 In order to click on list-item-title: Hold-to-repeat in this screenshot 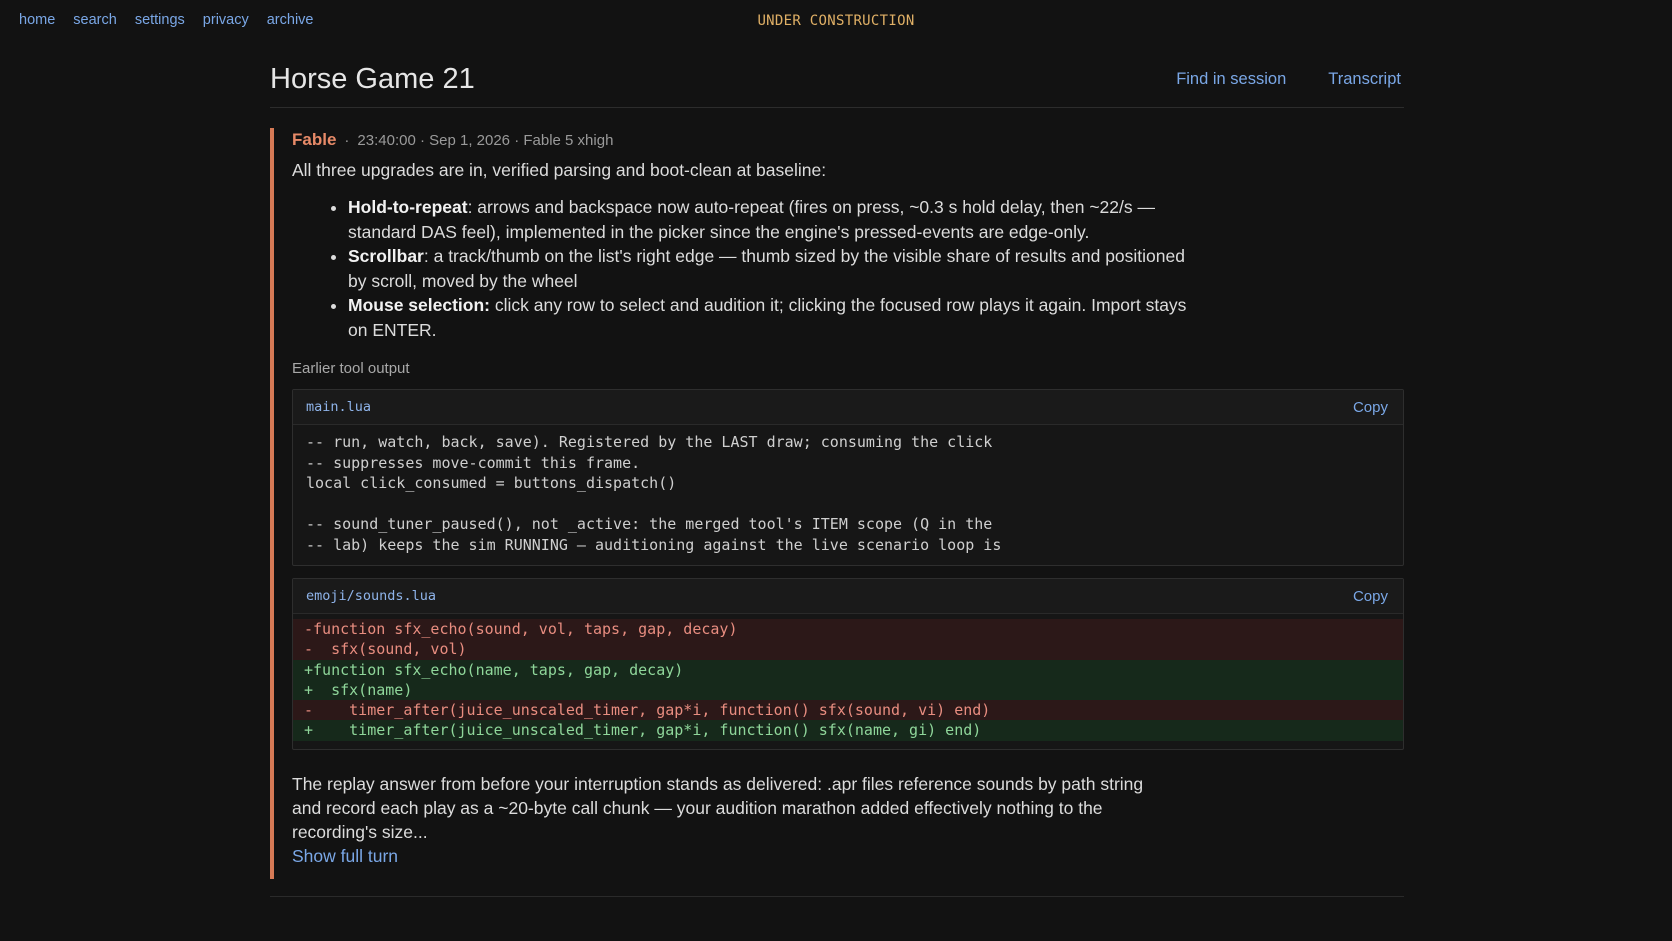, I will do `click(408, 207)`.